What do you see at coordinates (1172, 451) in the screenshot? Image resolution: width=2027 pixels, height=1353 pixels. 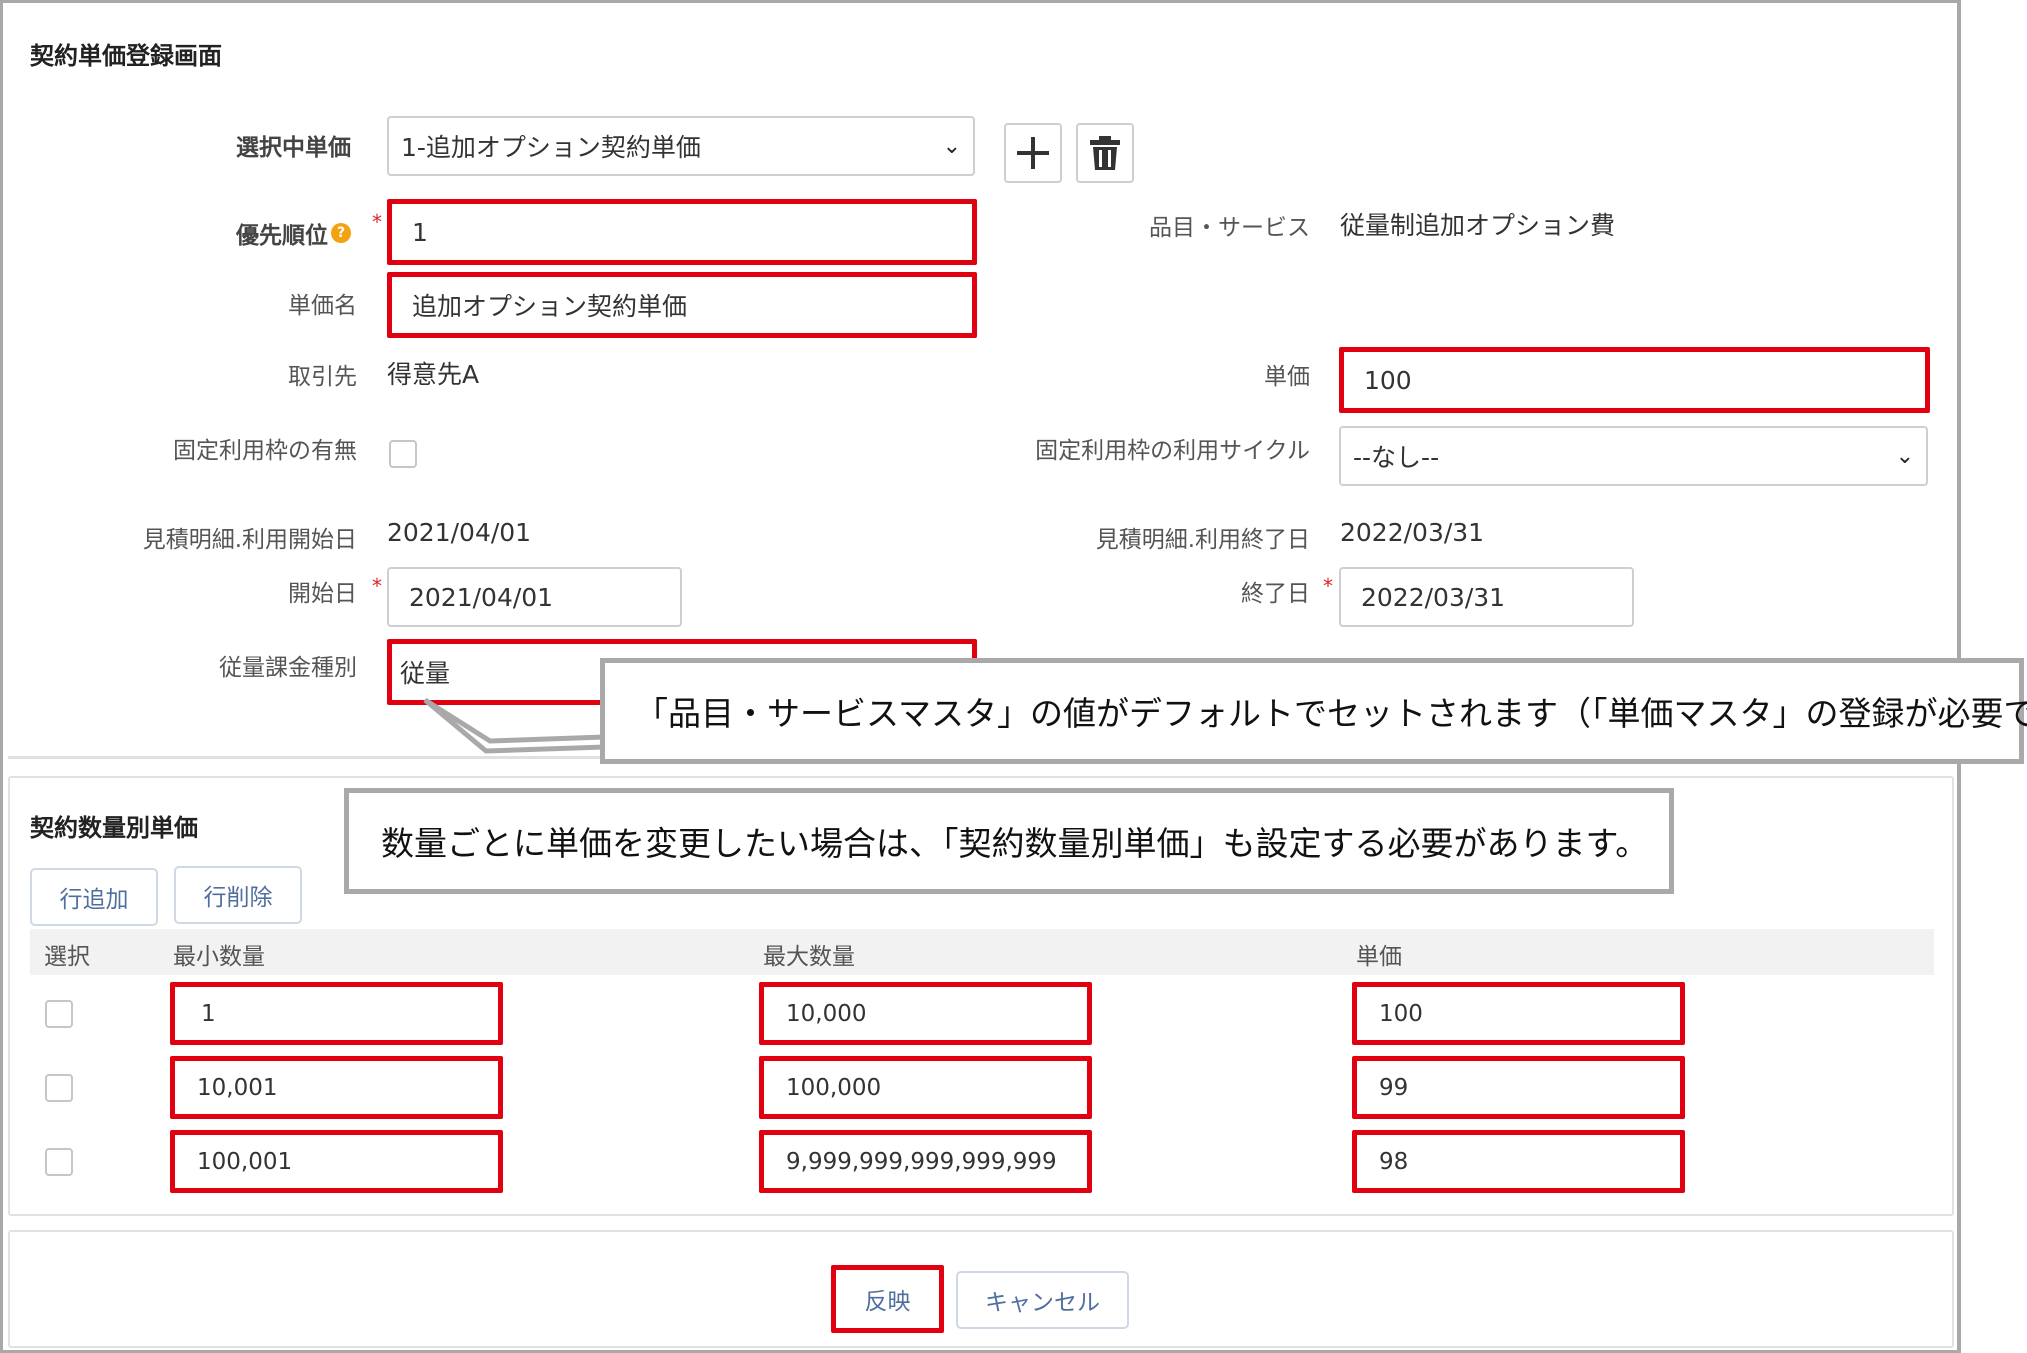 I see `usage-cycle-label: 固定利用枠の利用サイクル` at bounding box center [1172, 451].